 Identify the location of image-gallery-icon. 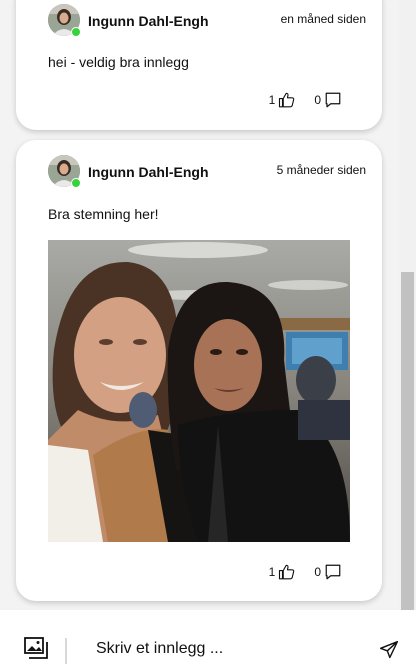
(36, 648).